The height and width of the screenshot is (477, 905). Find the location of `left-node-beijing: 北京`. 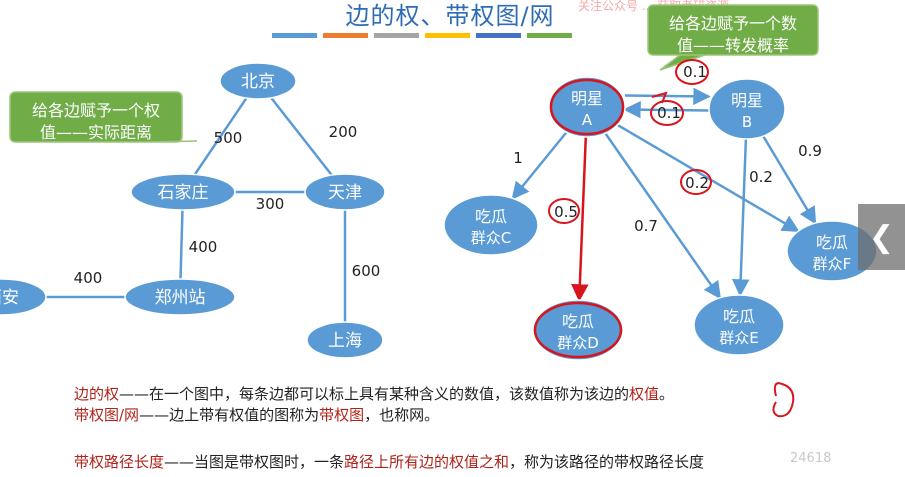

left-node-beijing: 北京 is located at coordinates (258, 81).